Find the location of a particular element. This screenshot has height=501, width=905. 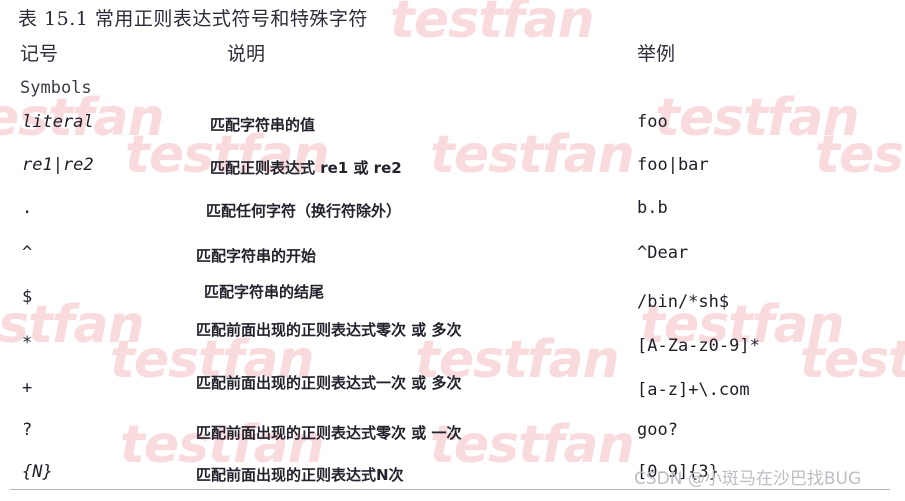

table-row-description: 匹配前面出现的正则表达式N次 is located at coordinates (300, 475).